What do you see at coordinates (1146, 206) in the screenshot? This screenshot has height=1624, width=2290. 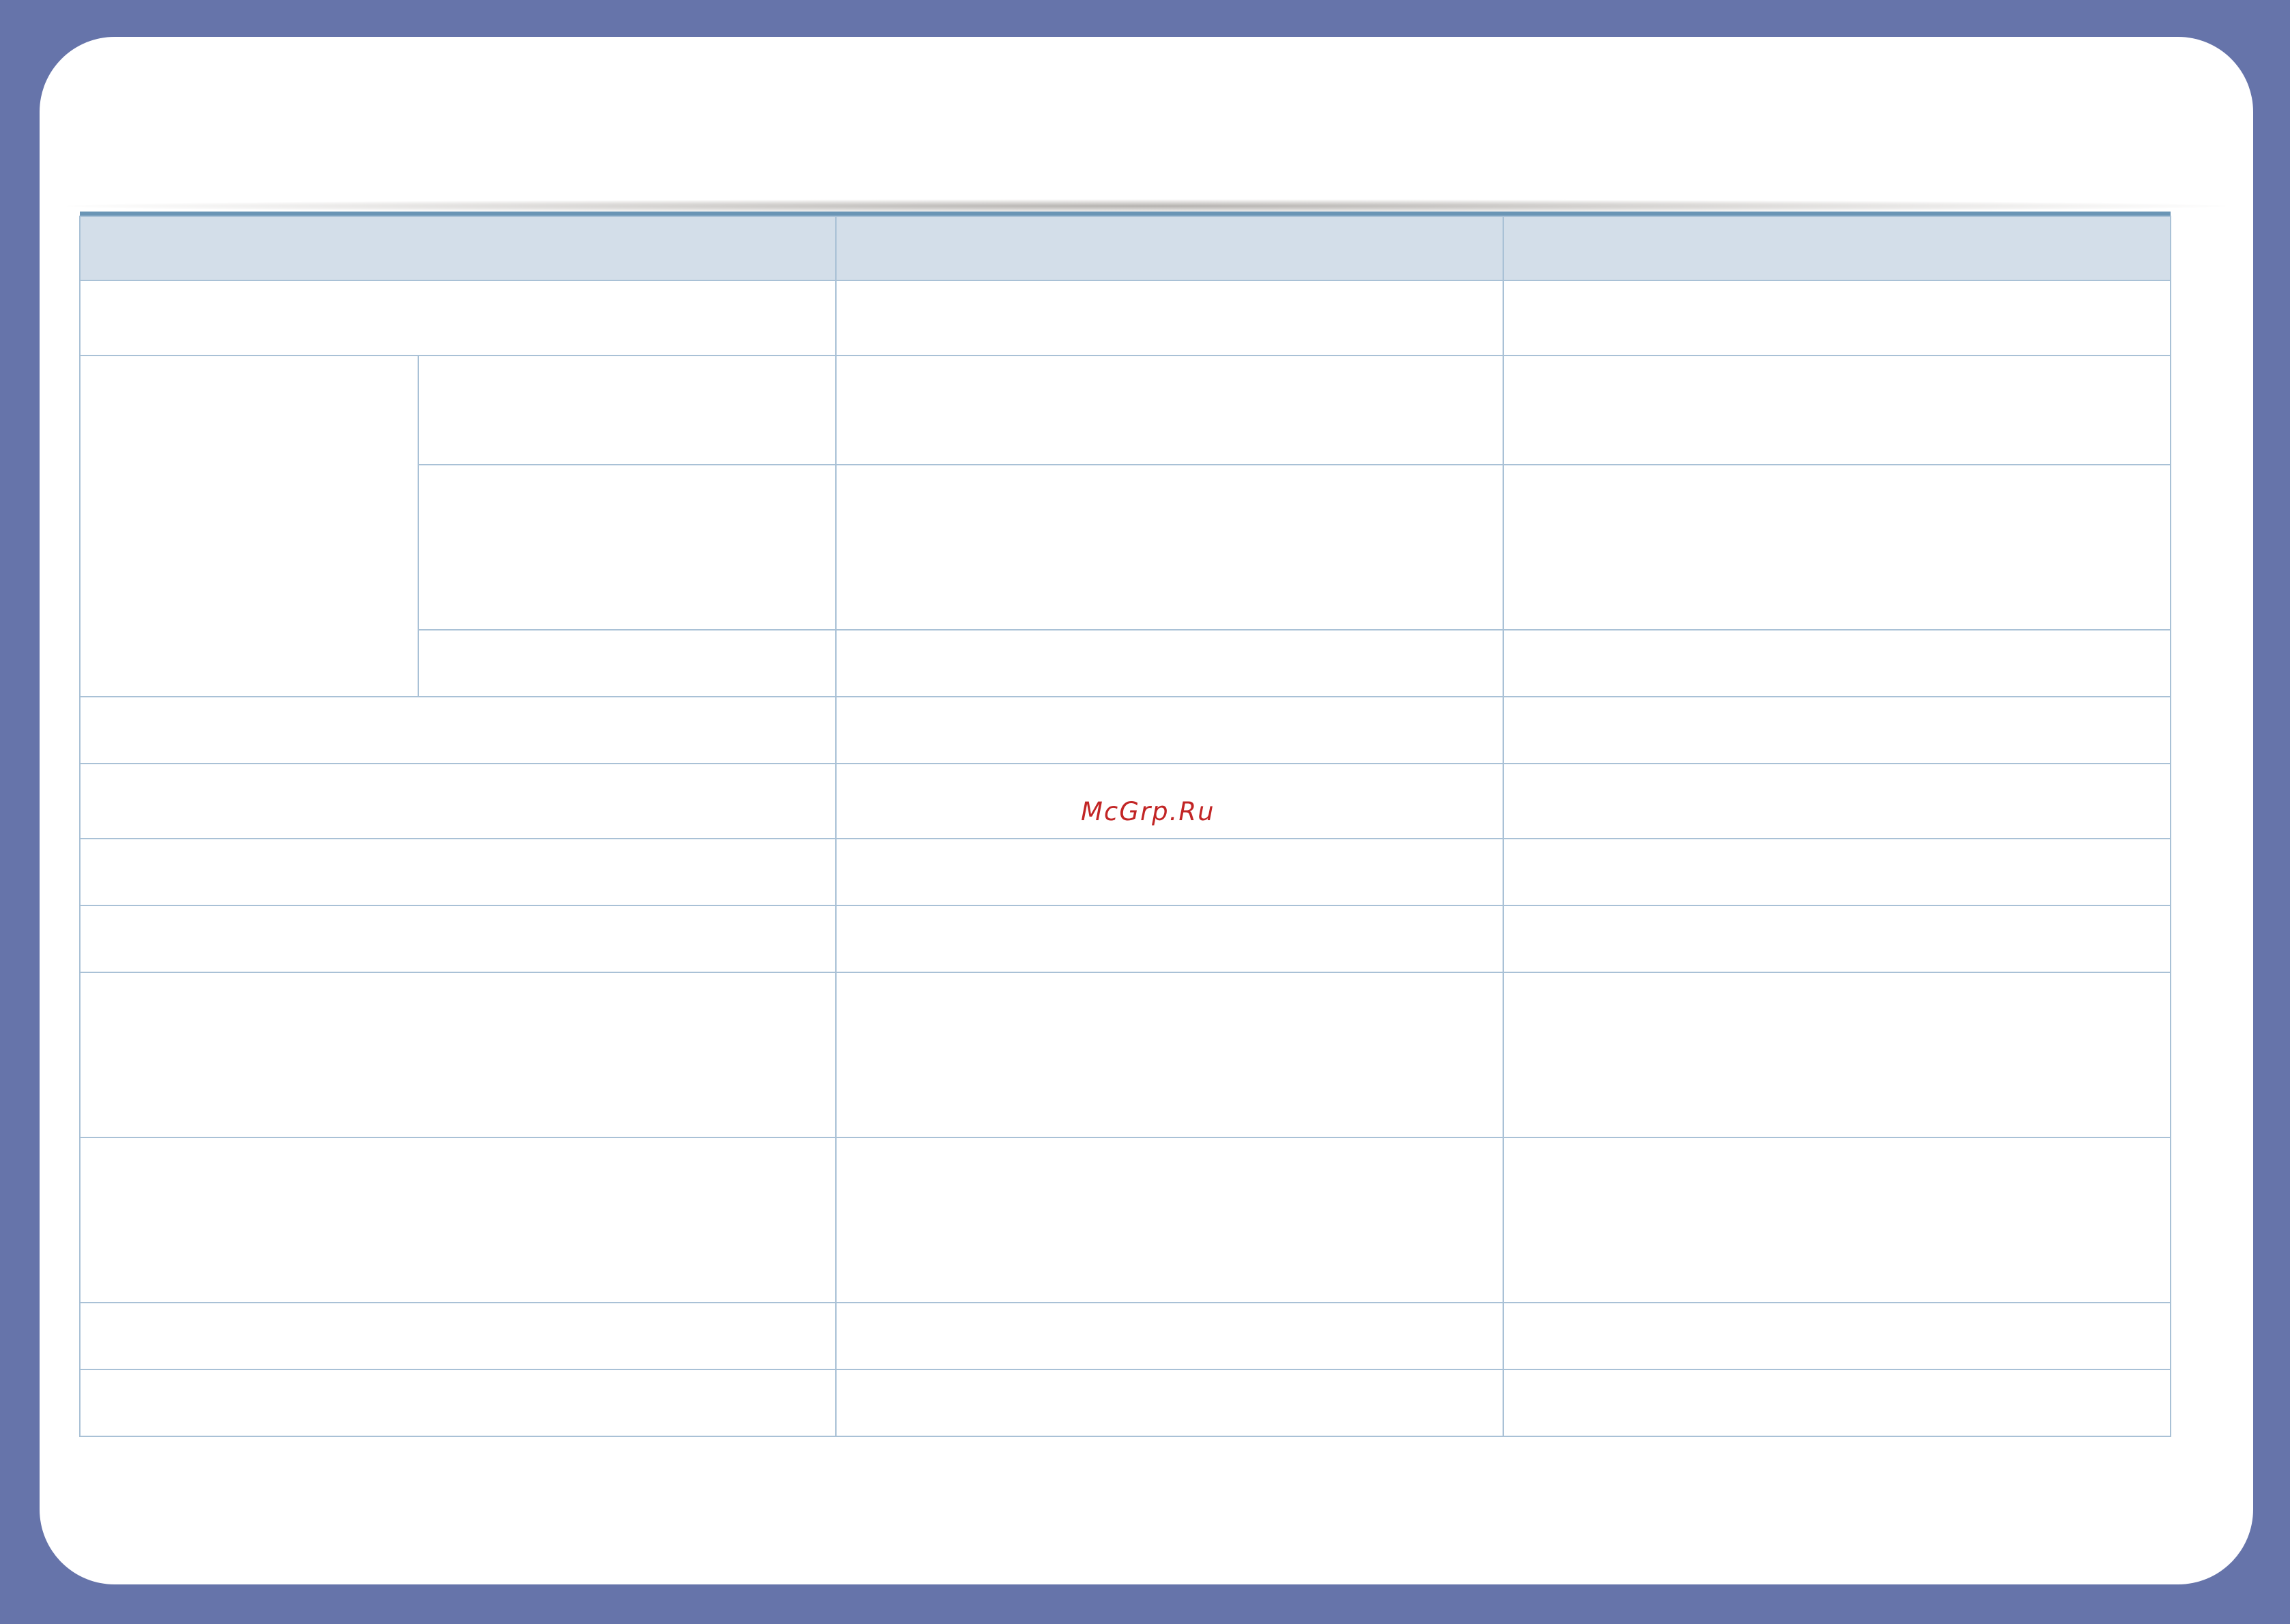 I see `header-divider` at bounding box center [1146, 206].